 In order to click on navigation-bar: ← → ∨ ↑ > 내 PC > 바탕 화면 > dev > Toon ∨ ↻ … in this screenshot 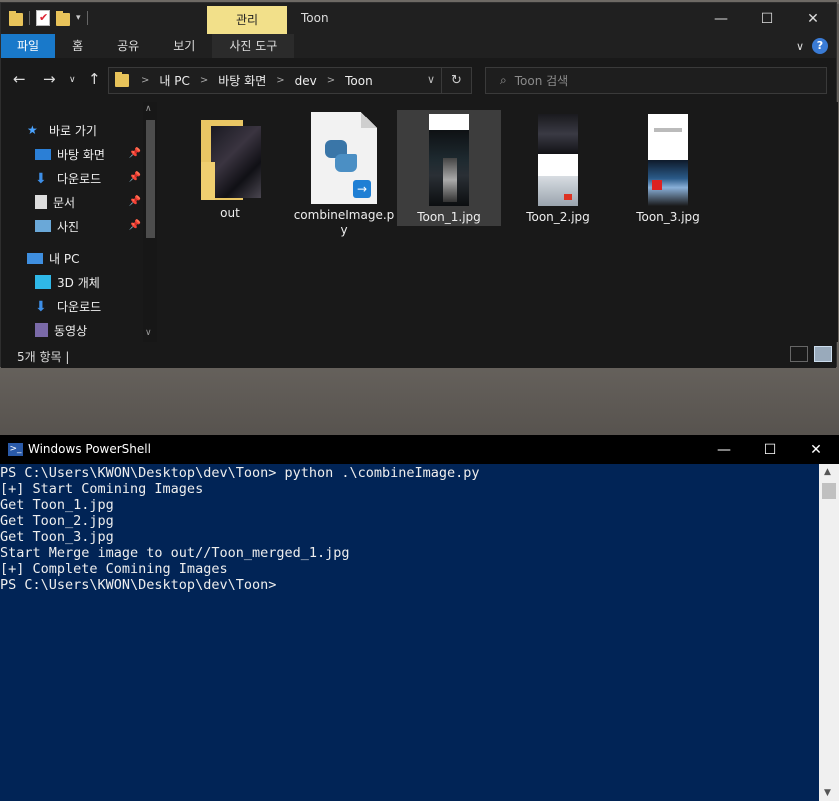, I will do `click(418, 80)`.